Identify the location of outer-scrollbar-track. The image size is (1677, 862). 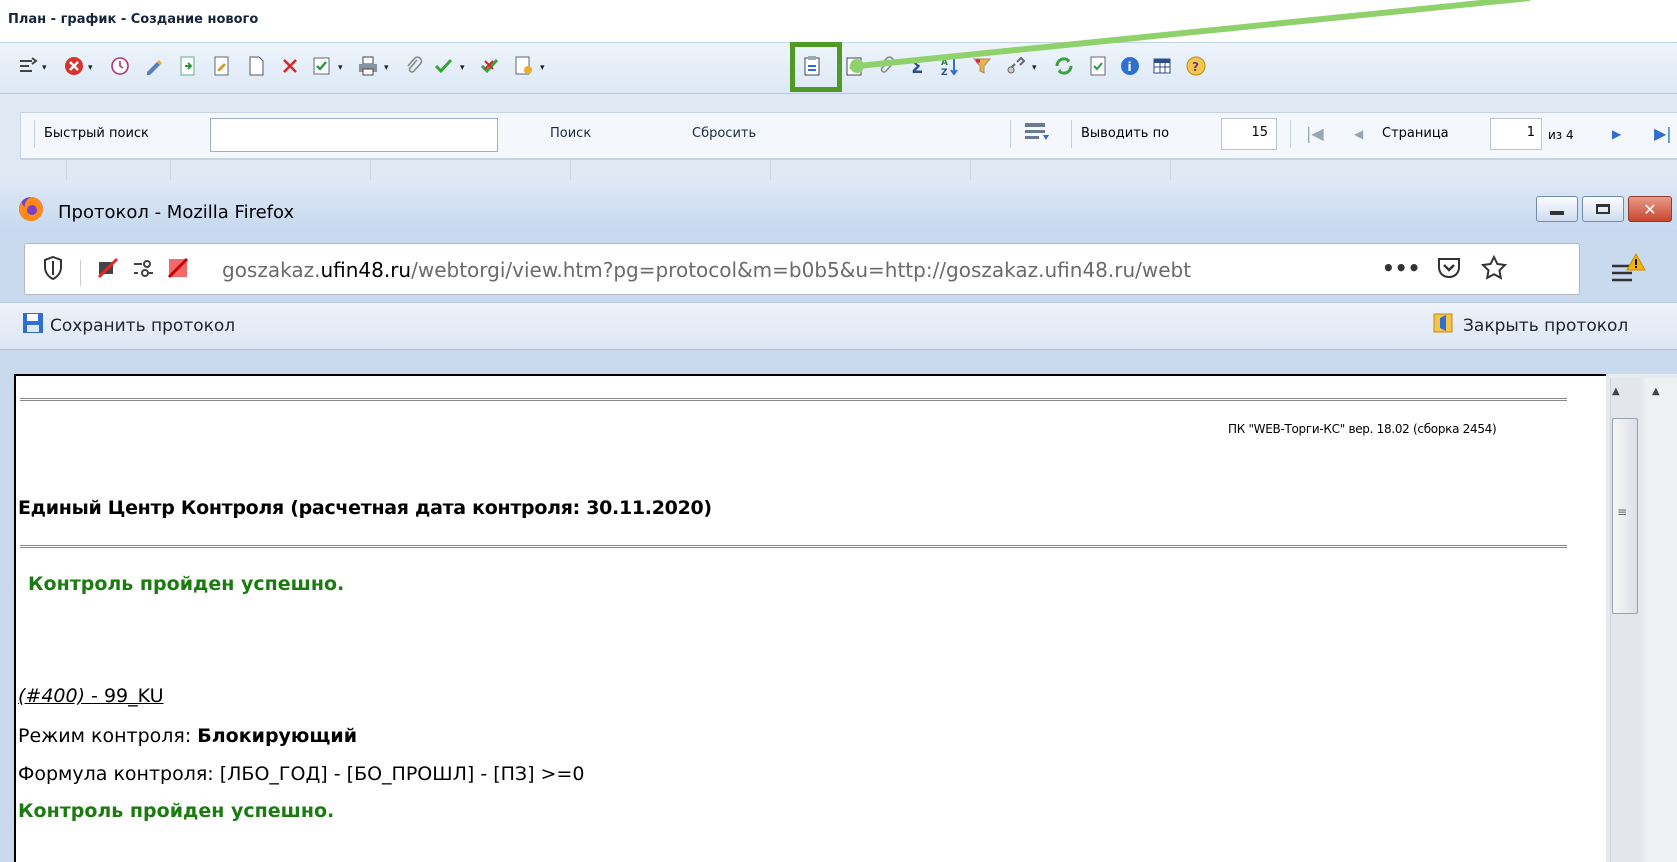
(1660, 620).